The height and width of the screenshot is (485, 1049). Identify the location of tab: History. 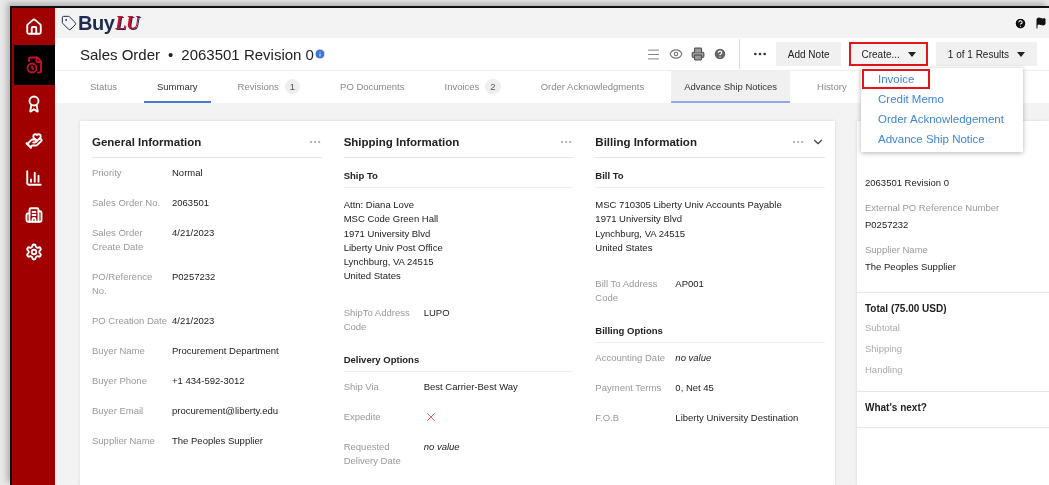
(832, 87).